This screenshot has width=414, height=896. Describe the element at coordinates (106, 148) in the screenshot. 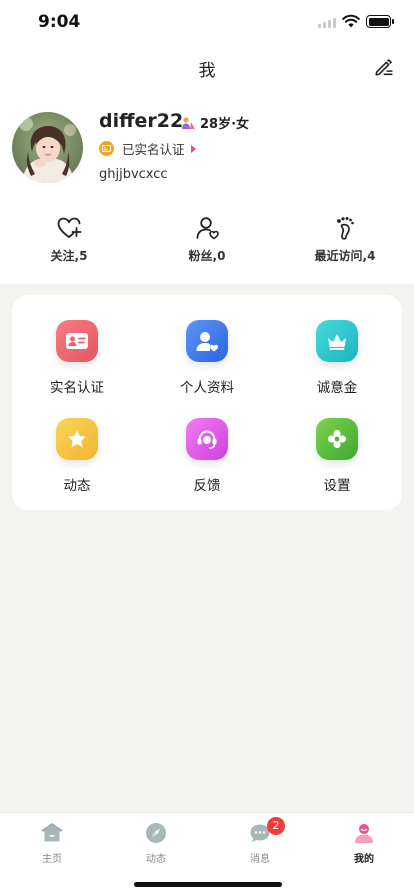

I see `verified-badge-icon` at that location.